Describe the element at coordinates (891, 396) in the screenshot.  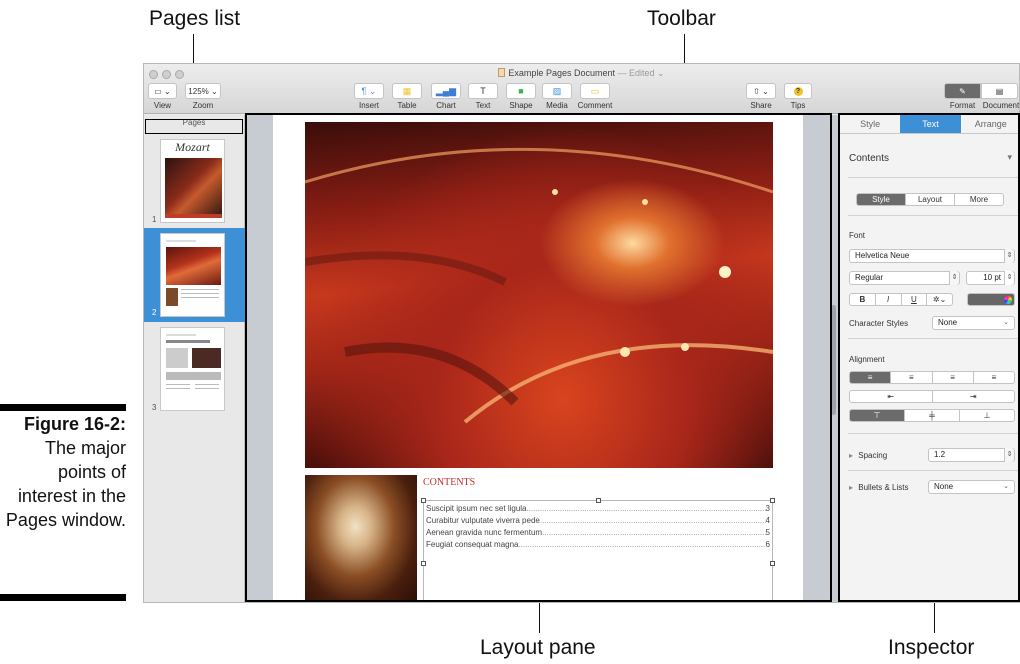
I see `decrease-indent-button: ⇤` at that location.